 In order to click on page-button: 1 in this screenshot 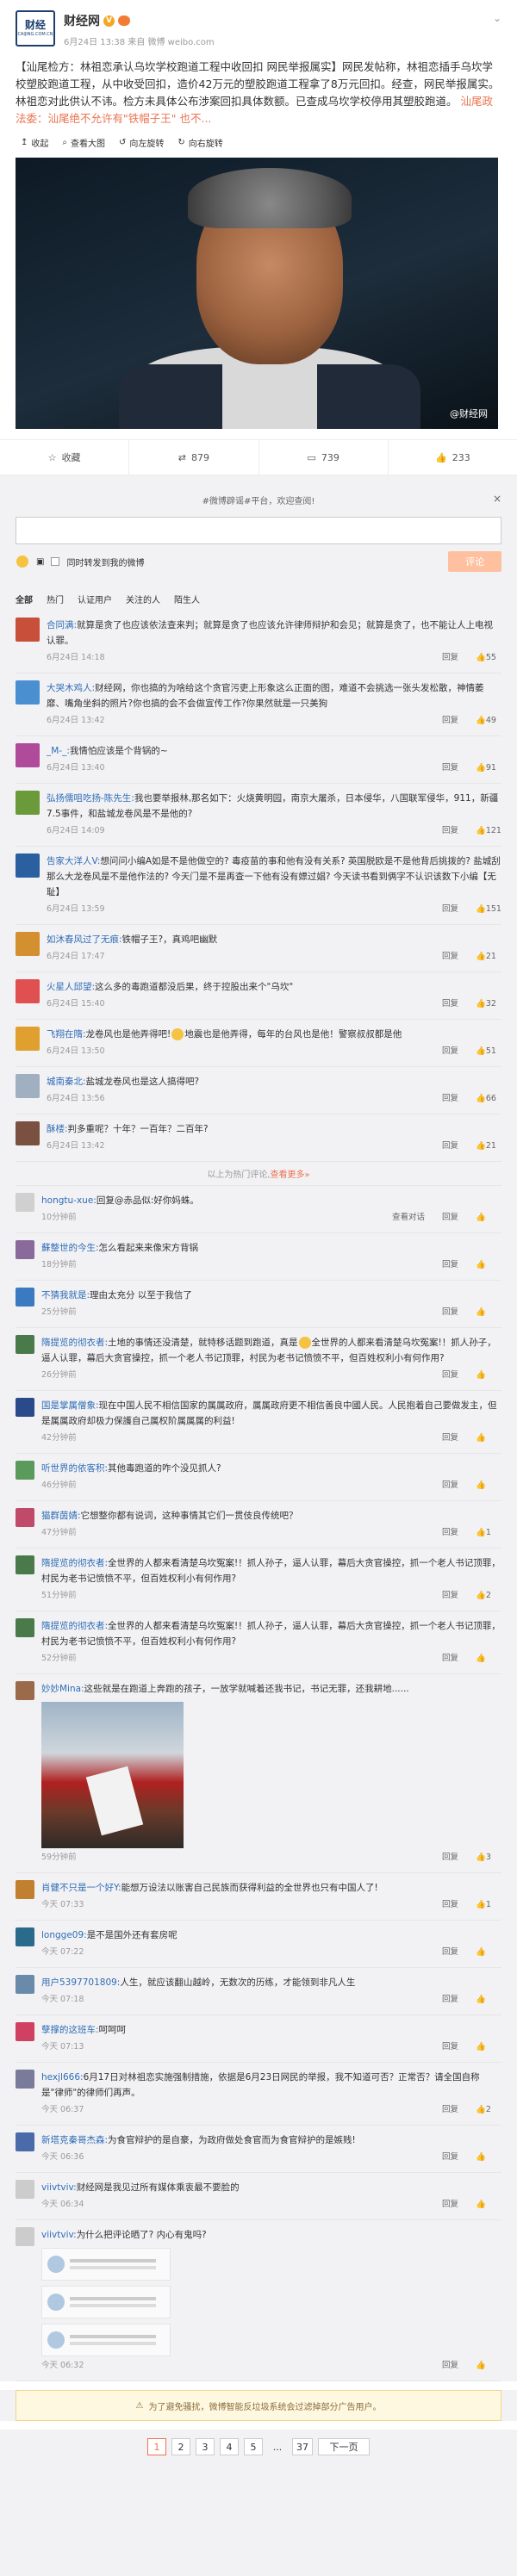, I will do `click(156, 2446)`.